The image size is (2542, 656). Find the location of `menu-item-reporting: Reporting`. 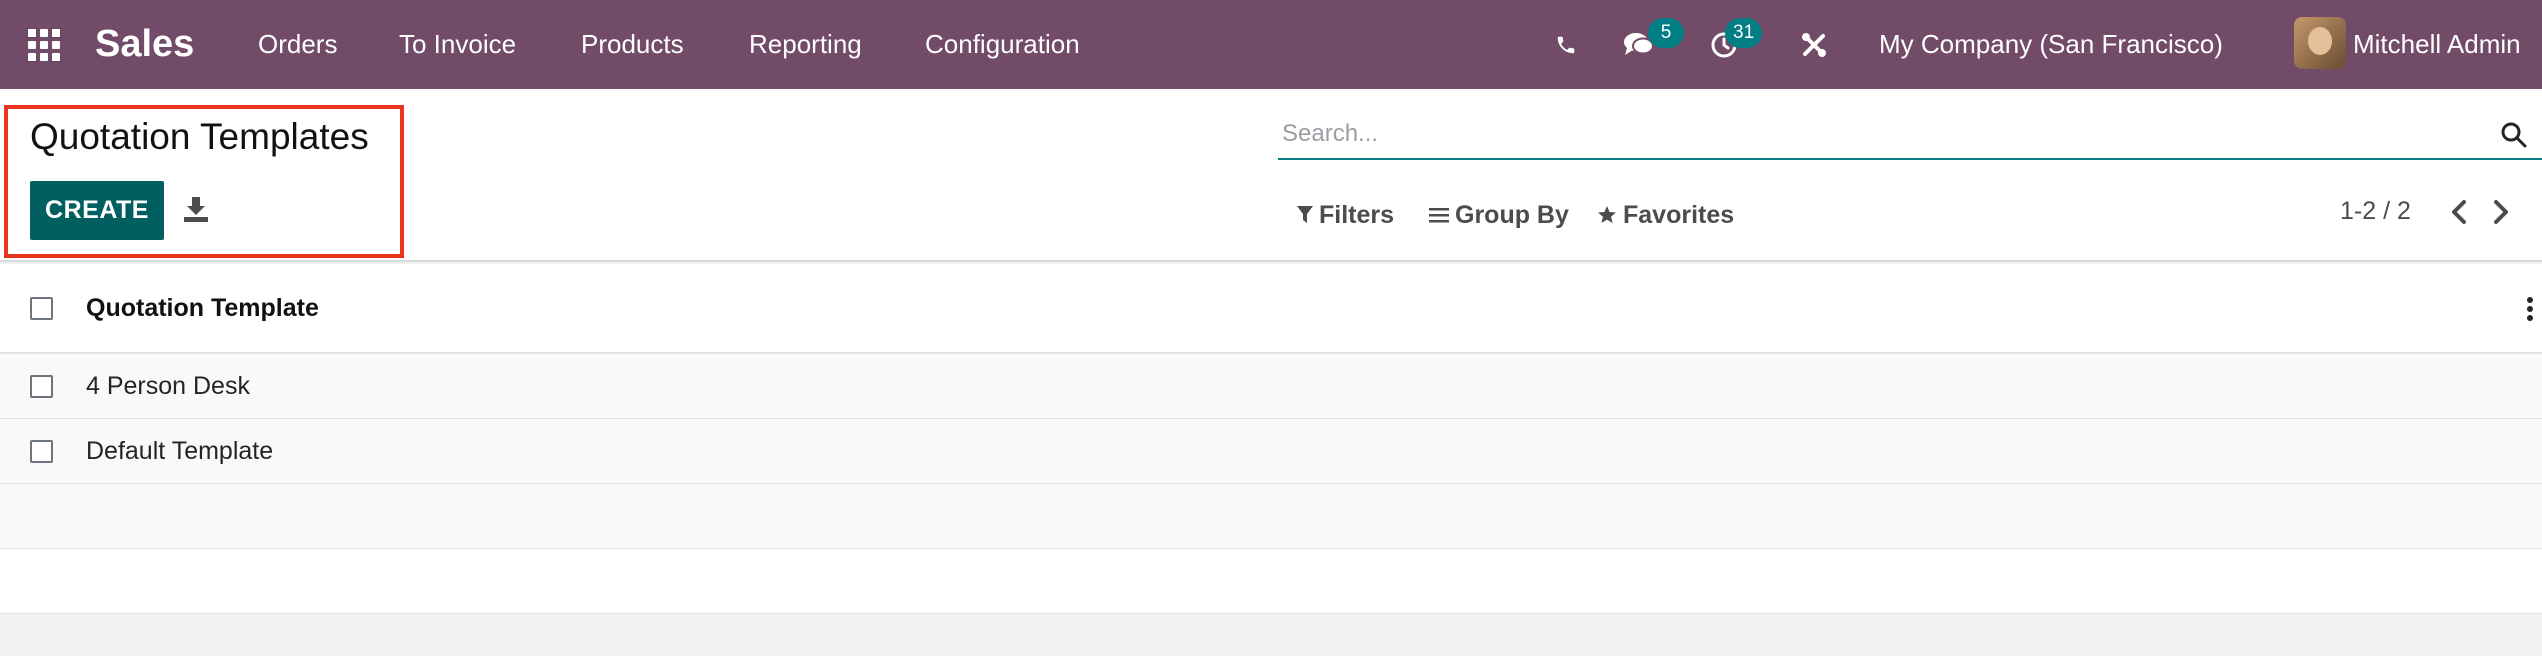

menu-item-reporting: Reporting is located at coordinates (805, 44).